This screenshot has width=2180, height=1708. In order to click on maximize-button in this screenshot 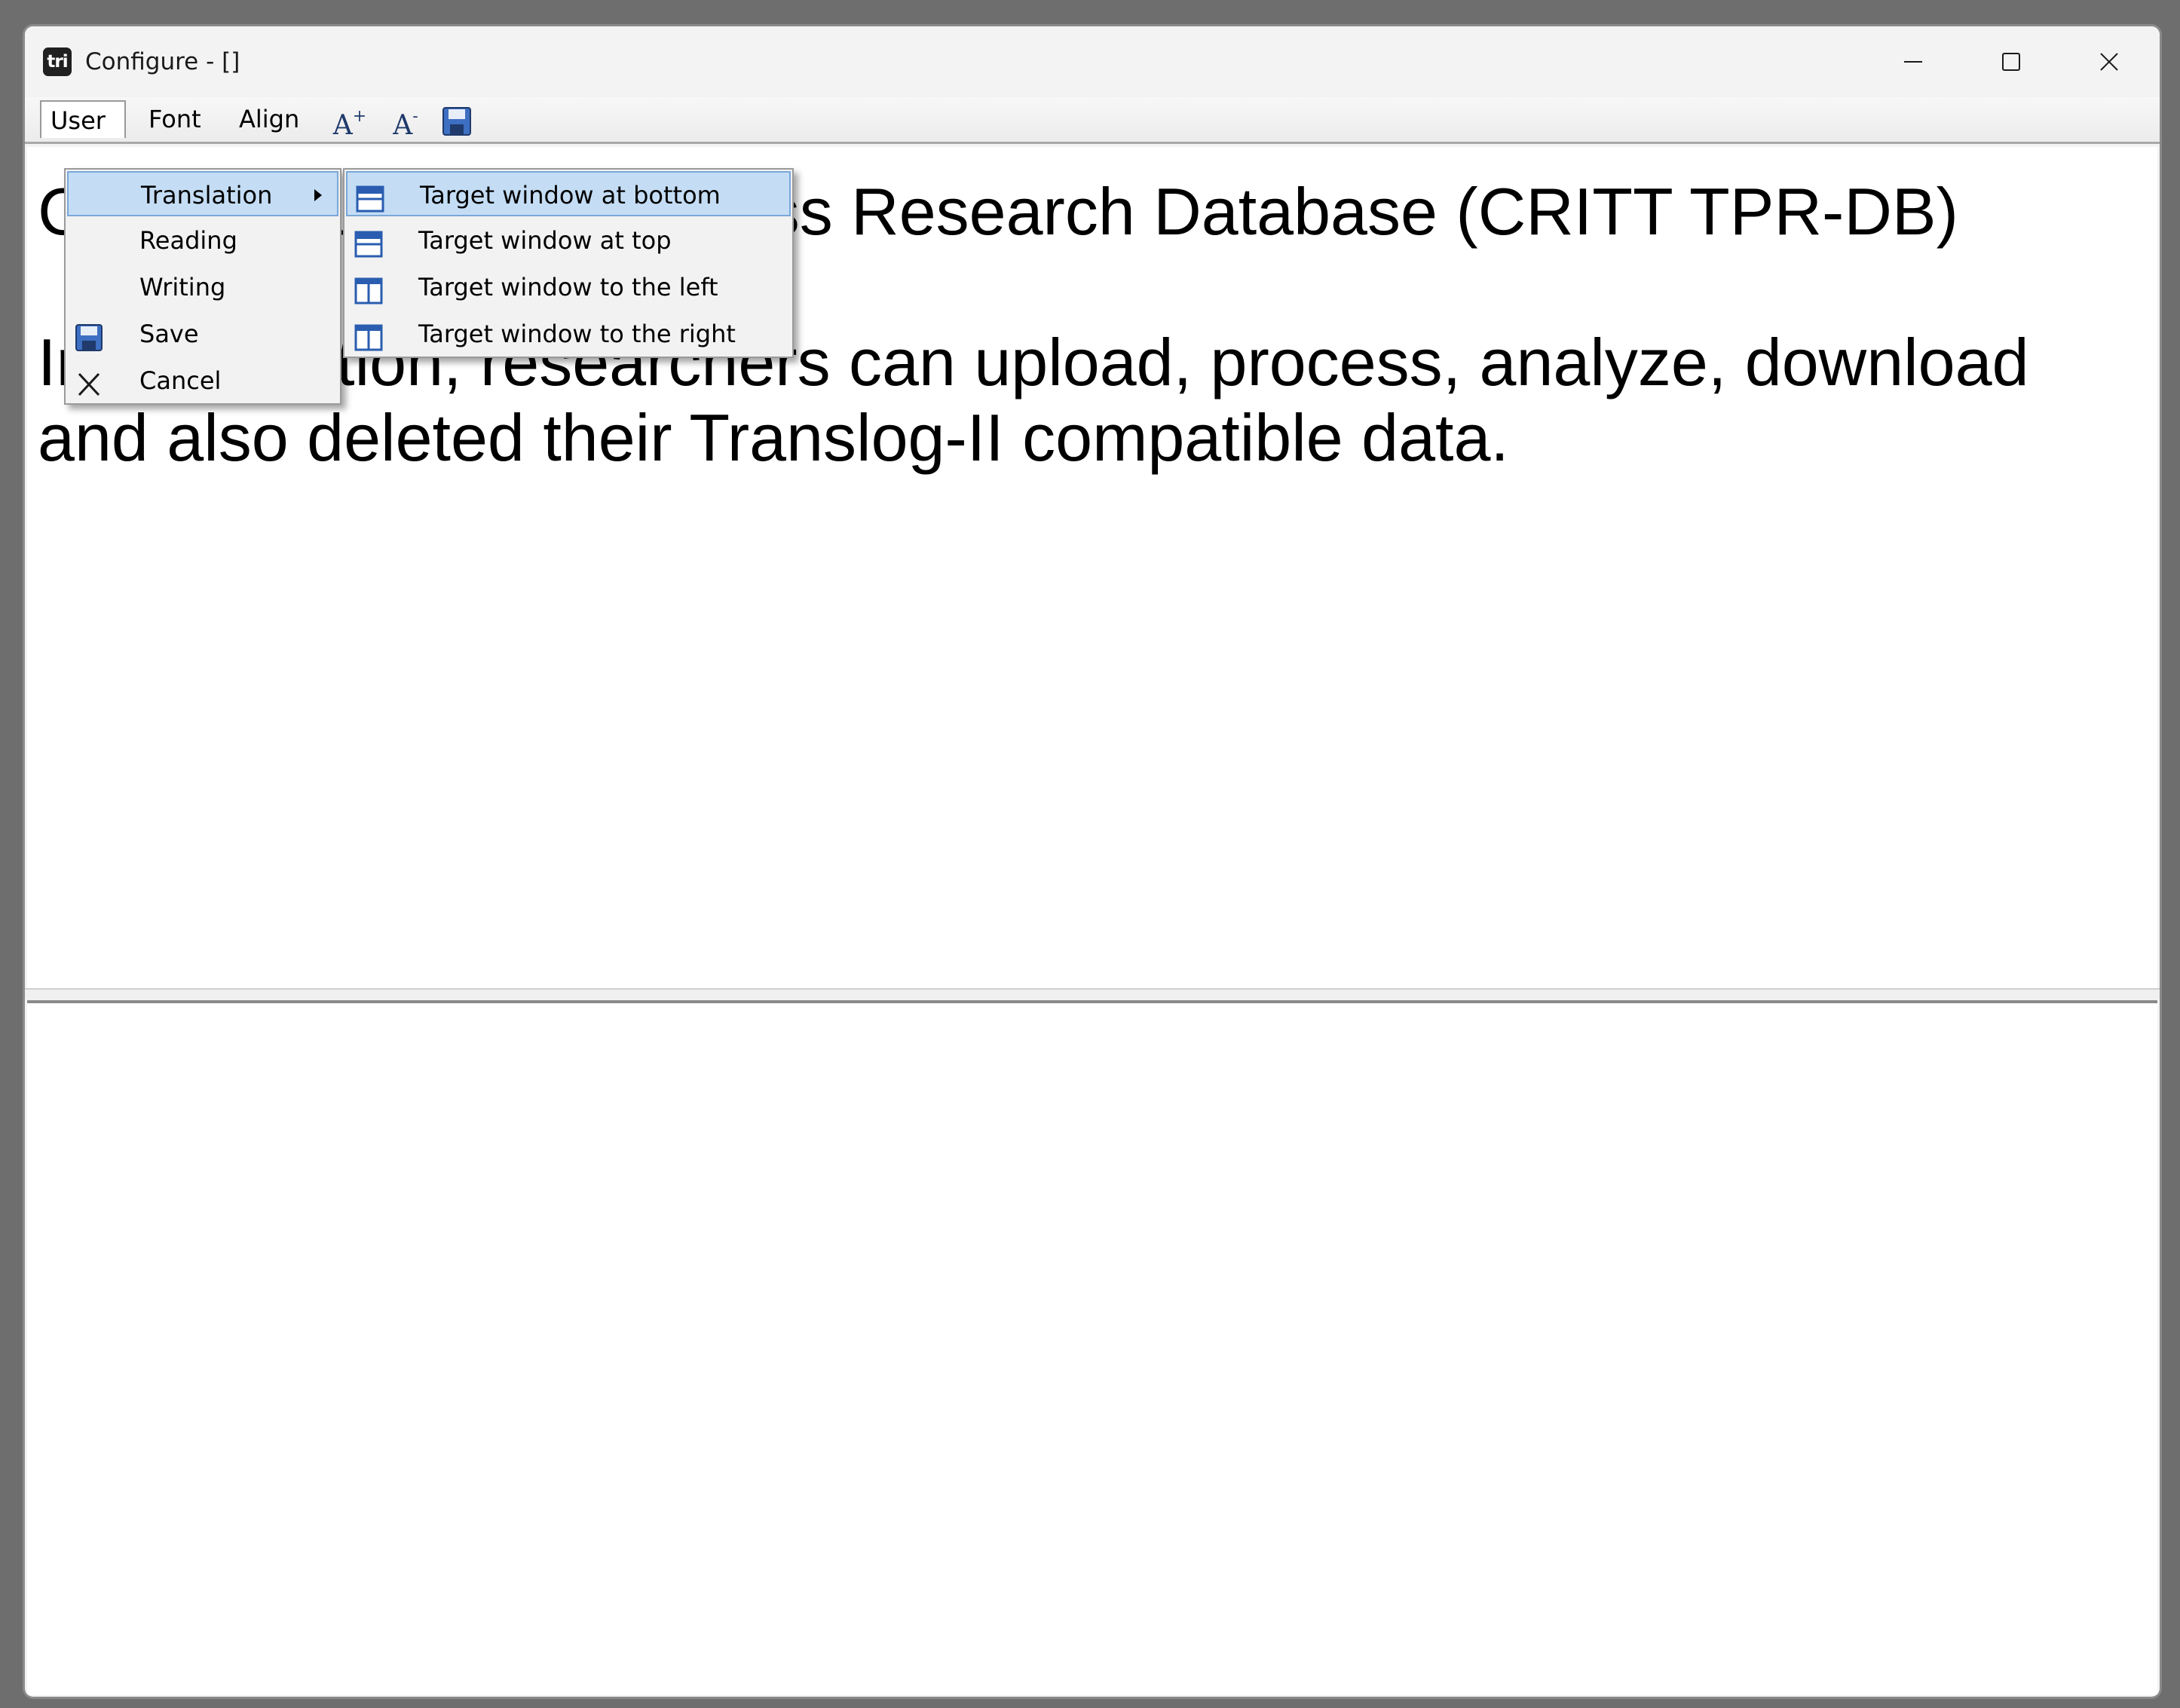, I will do `click(2011, 61)`.